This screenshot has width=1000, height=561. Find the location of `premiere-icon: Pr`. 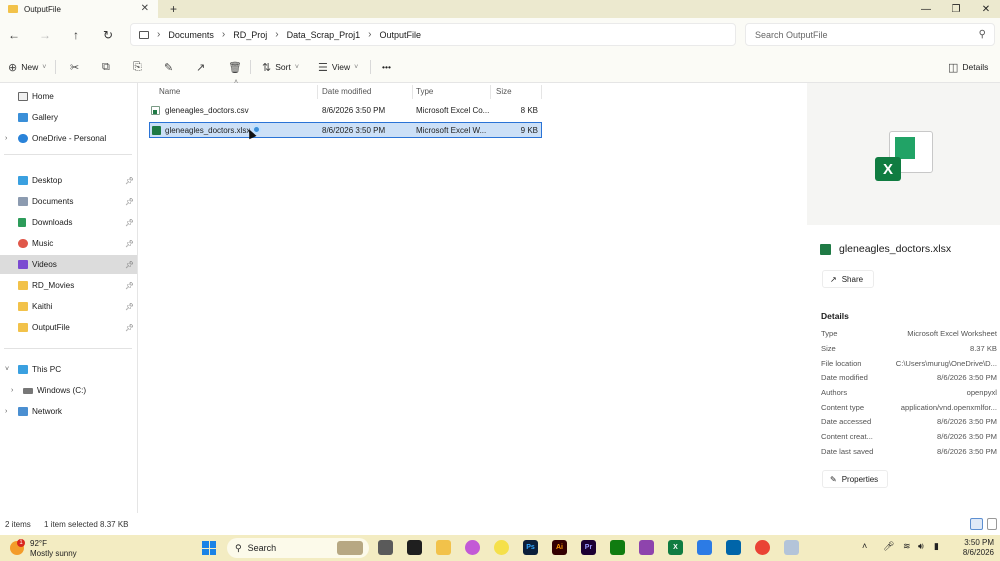

premiere-icon: Pr is located at coordinates (588, 547).